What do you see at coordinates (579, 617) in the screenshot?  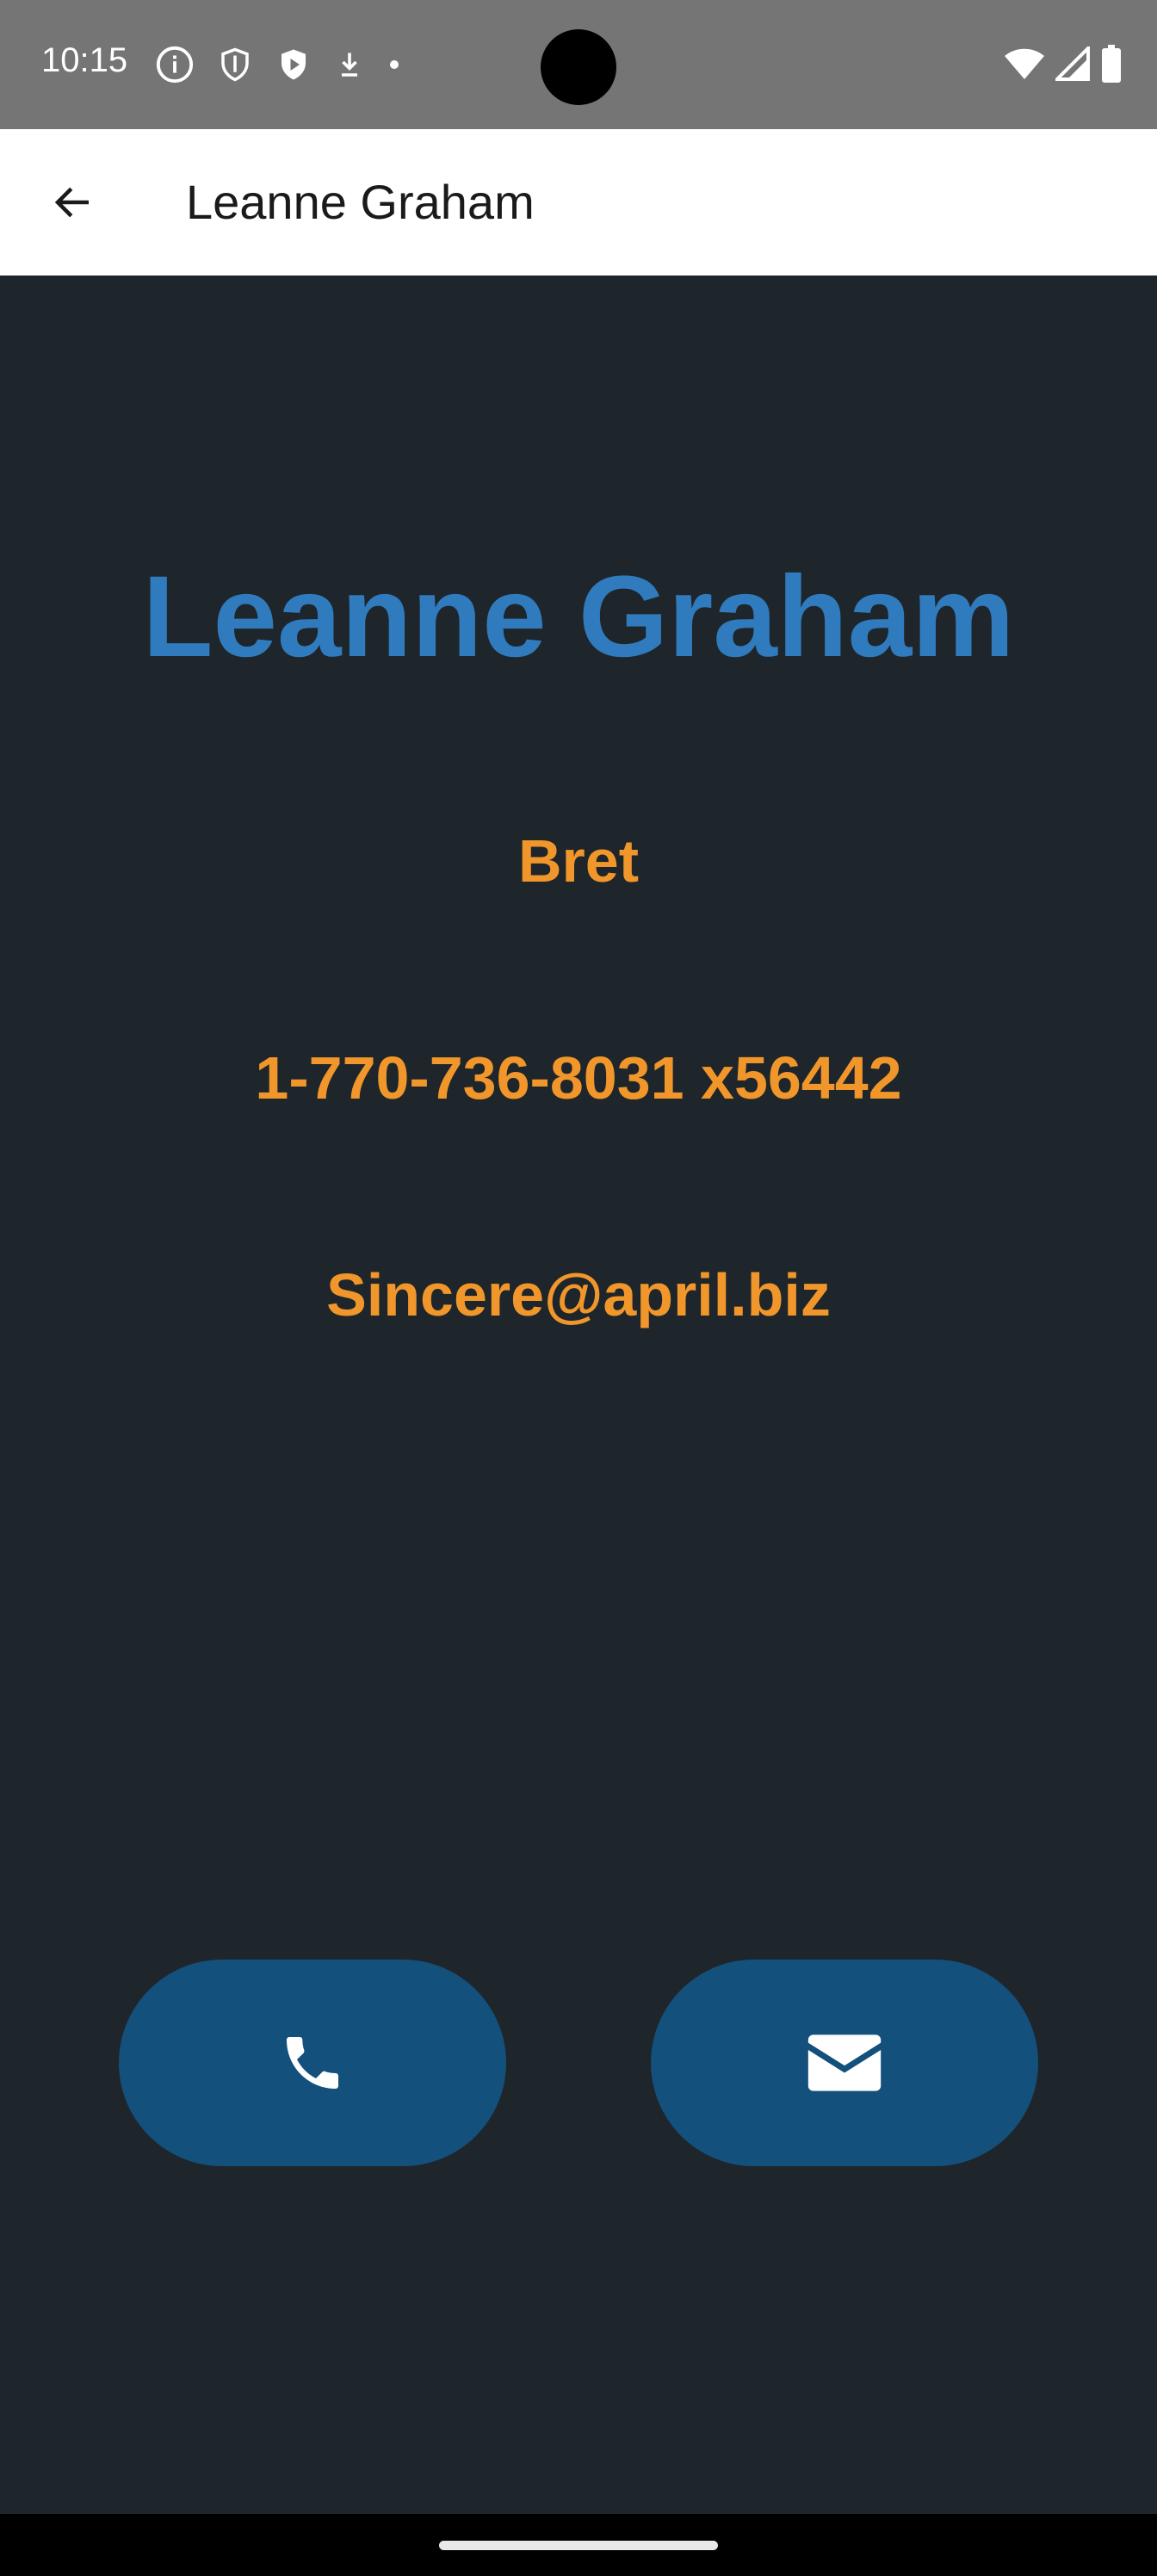 I see `contact-name: Leanne Graham` at bounding box center [579, 617].